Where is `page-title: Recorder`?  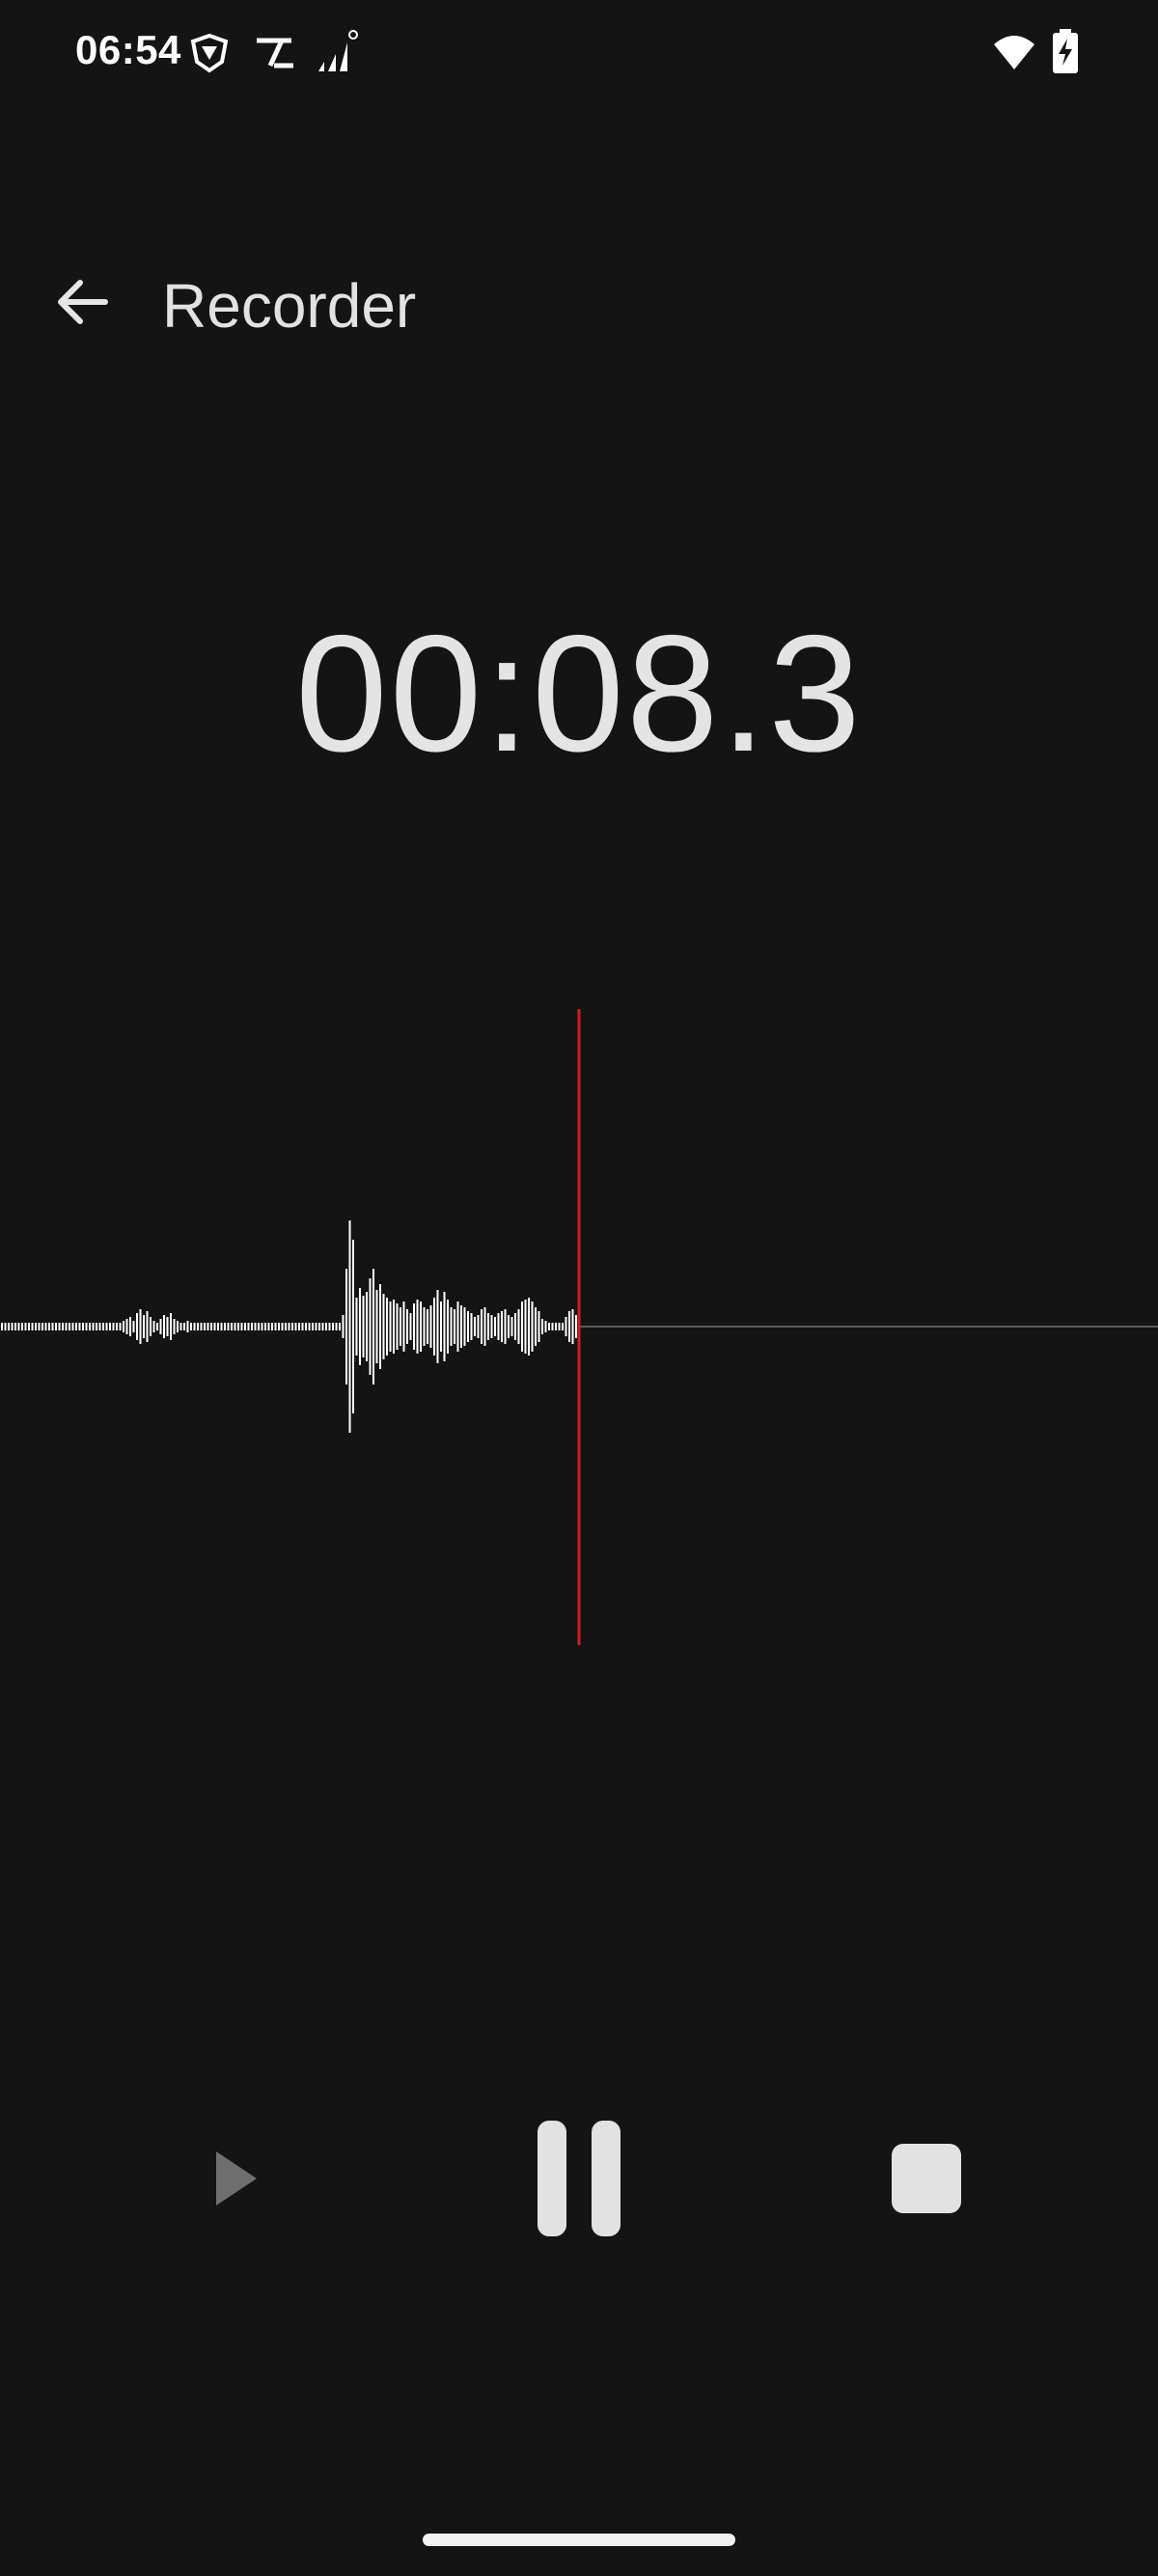
page-title: Recorder is located at coordinates (289, 306).